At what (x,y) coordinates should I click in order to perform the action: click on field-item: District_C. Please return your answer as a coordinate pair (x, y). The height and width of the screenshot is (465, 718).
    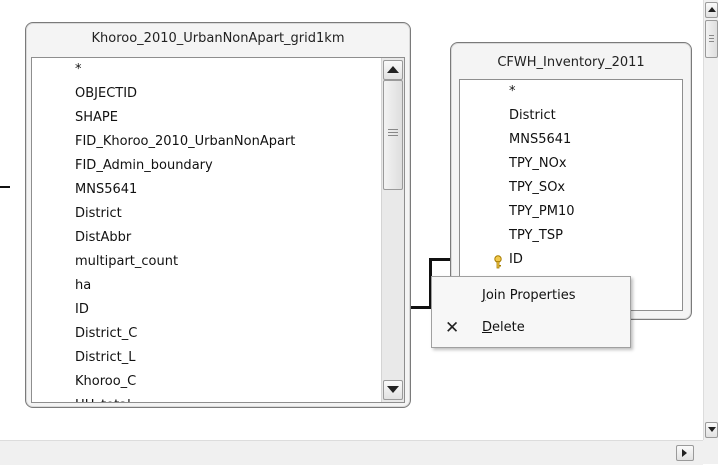
    Looking at the image, I should click on (239, 334).